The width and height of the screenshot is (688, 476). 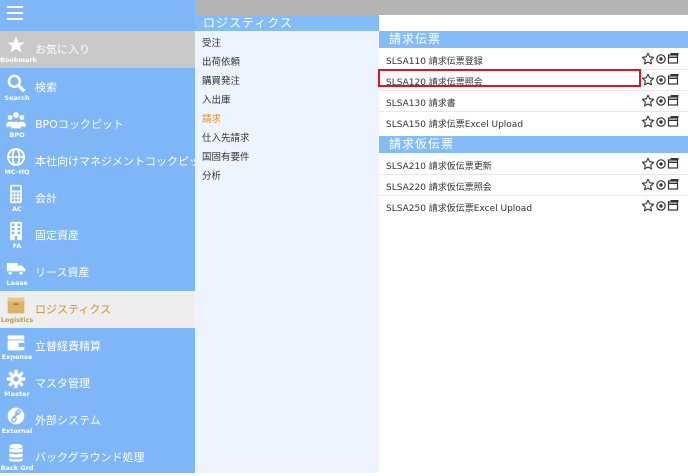 What do you see at coordinates (533, 39) in the screenshot?
I see `section-header: 請求伝票` at bounding box center [533, 39].